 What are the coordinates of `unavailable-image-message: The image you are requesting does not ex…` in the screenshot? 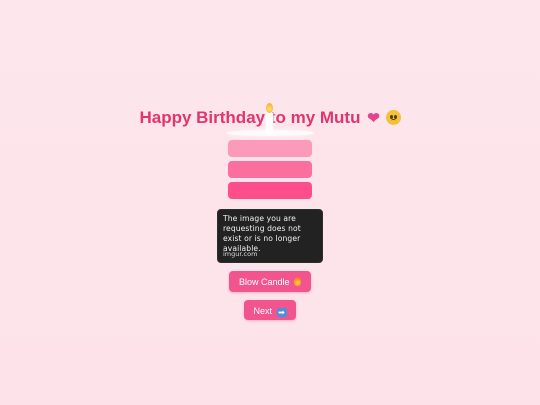 It's located at (262, 233).